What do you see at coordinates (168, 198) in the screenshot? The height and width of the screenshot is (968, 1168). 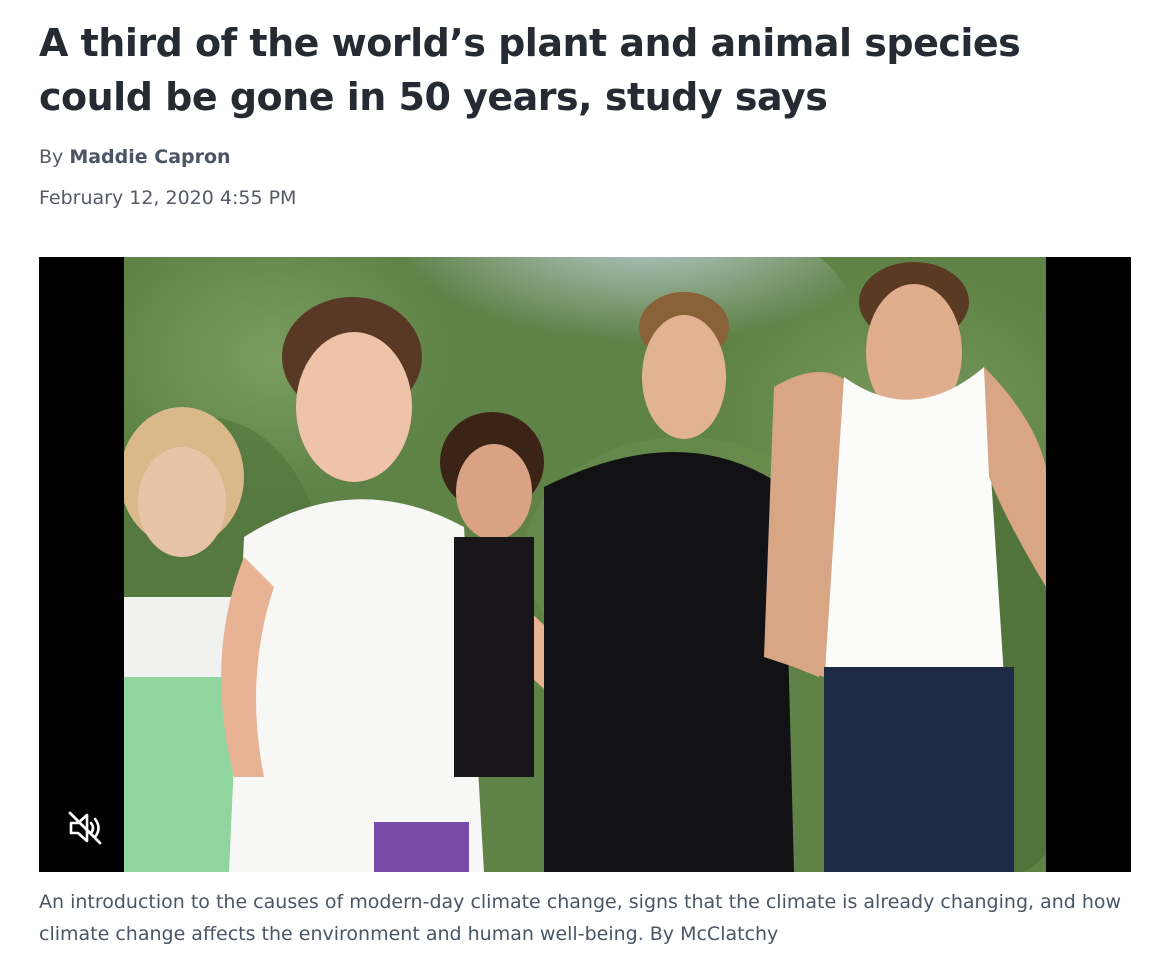 I see `publish-timestamp: February 12, 2020 4:55 PM` at bounding box center [168, 198].